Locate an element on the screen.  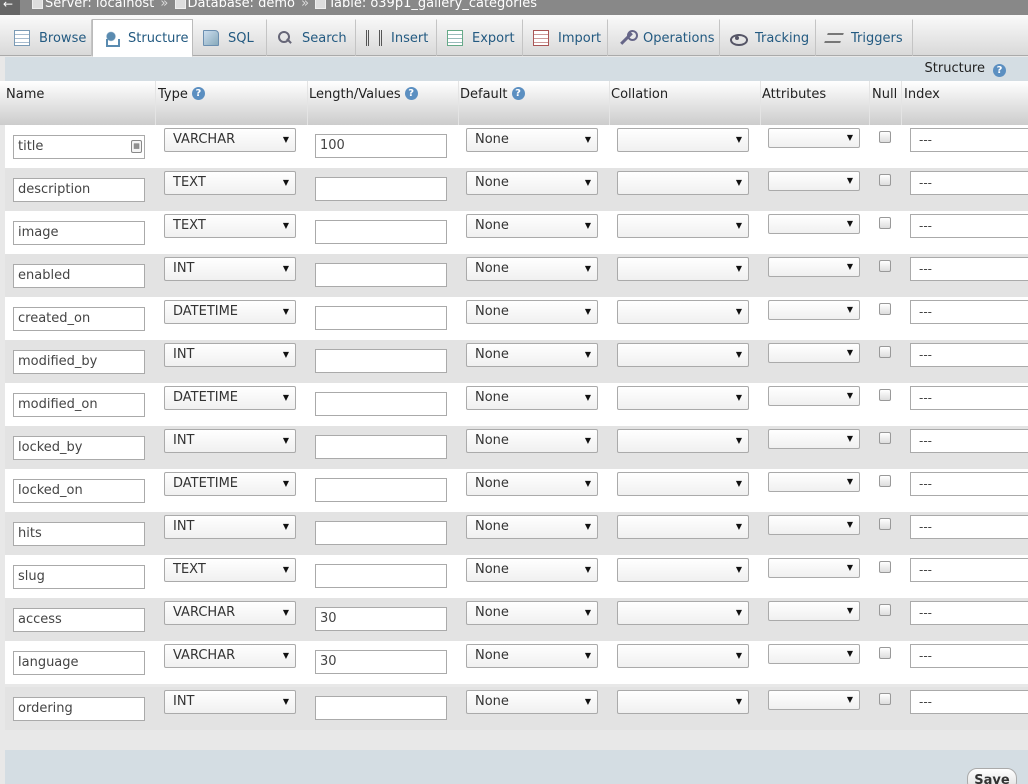
breadcrumb-table: Table: o39p1_gallery_categories is located at coordinates (432, 5).